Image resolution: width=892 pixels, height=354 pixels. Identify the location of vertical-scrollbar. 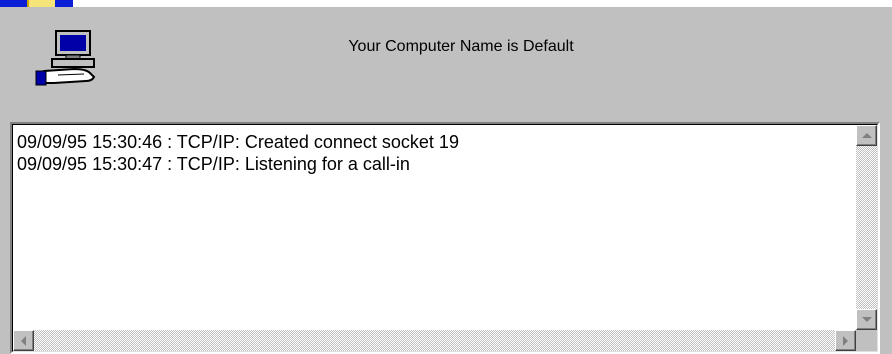
(866, 227).